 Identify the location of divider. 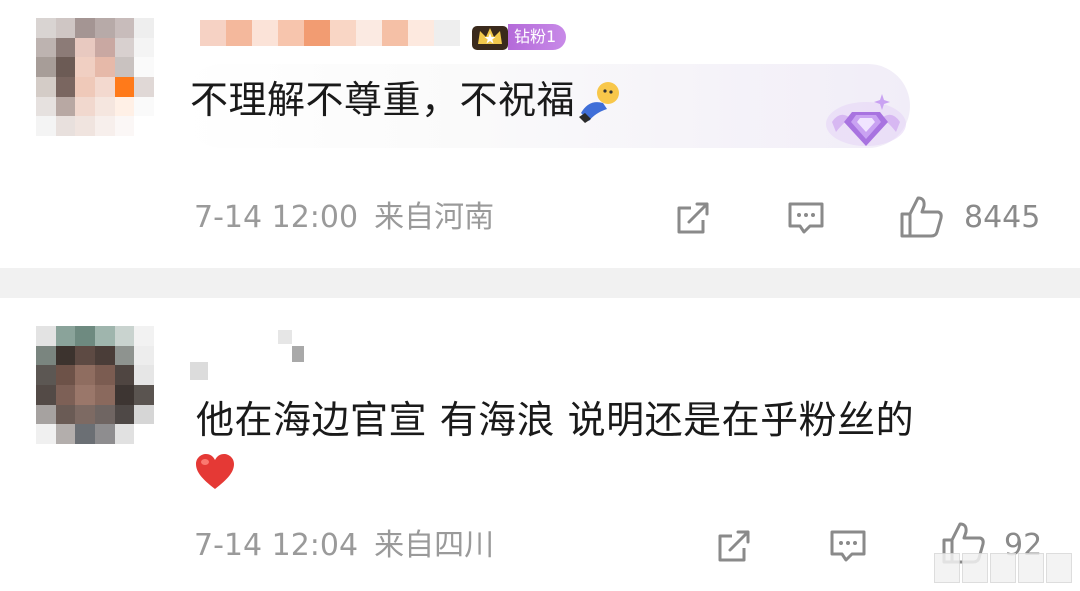
(540, 283).